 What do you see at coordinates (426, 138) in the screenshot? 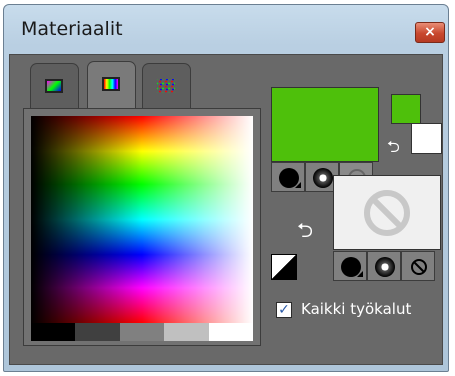
I see `small-background-swatch` at bounding box center [426, 138].